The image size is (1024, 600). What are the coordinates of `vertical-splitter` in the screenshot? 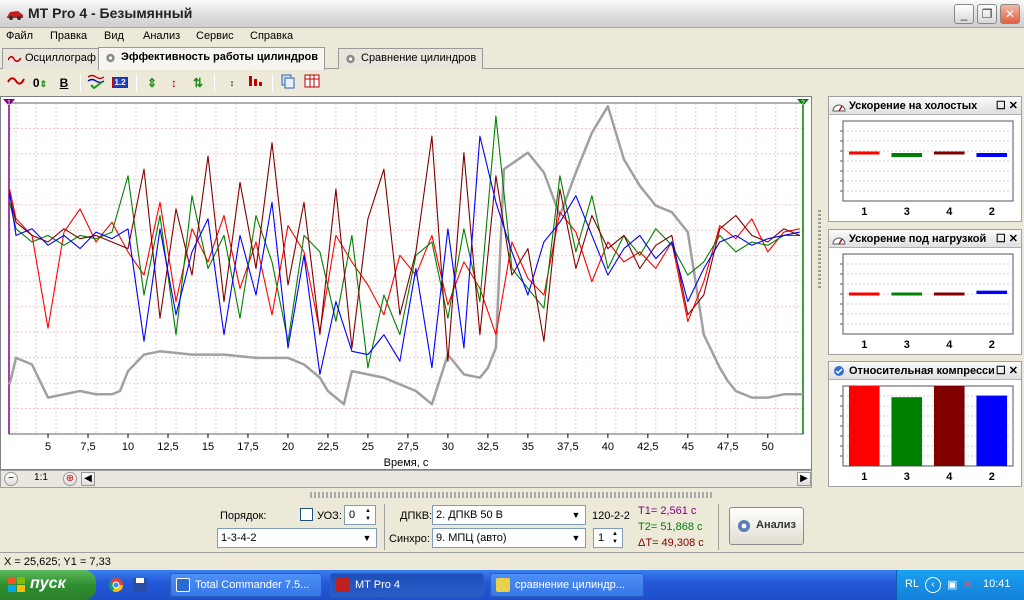 It's located at (819, 250).